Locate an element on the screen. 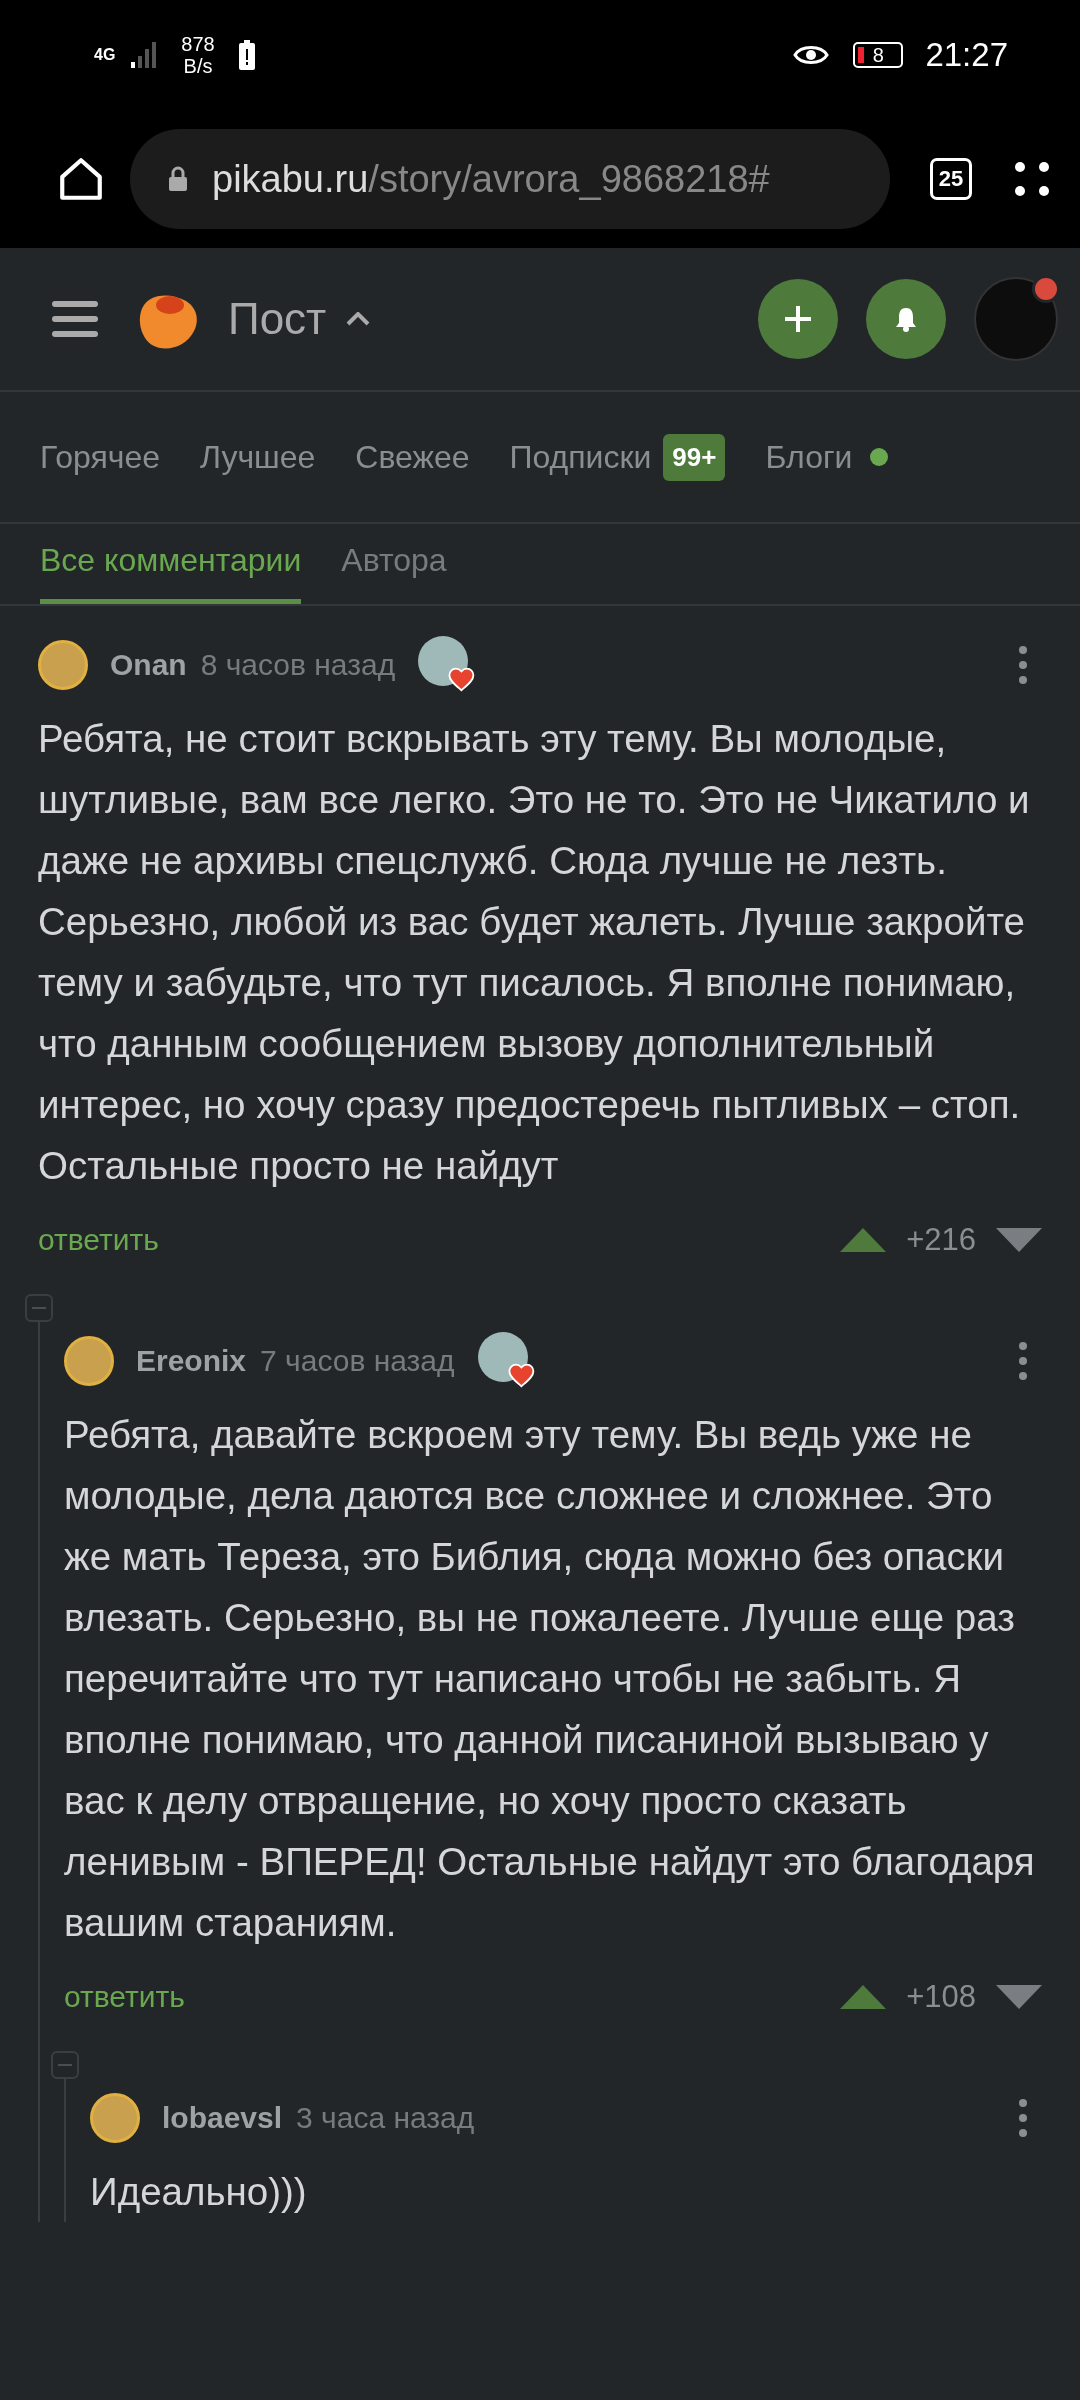 This screenshot has width=1080, height=2400. plus-icon is located at coordinates (798, 319).